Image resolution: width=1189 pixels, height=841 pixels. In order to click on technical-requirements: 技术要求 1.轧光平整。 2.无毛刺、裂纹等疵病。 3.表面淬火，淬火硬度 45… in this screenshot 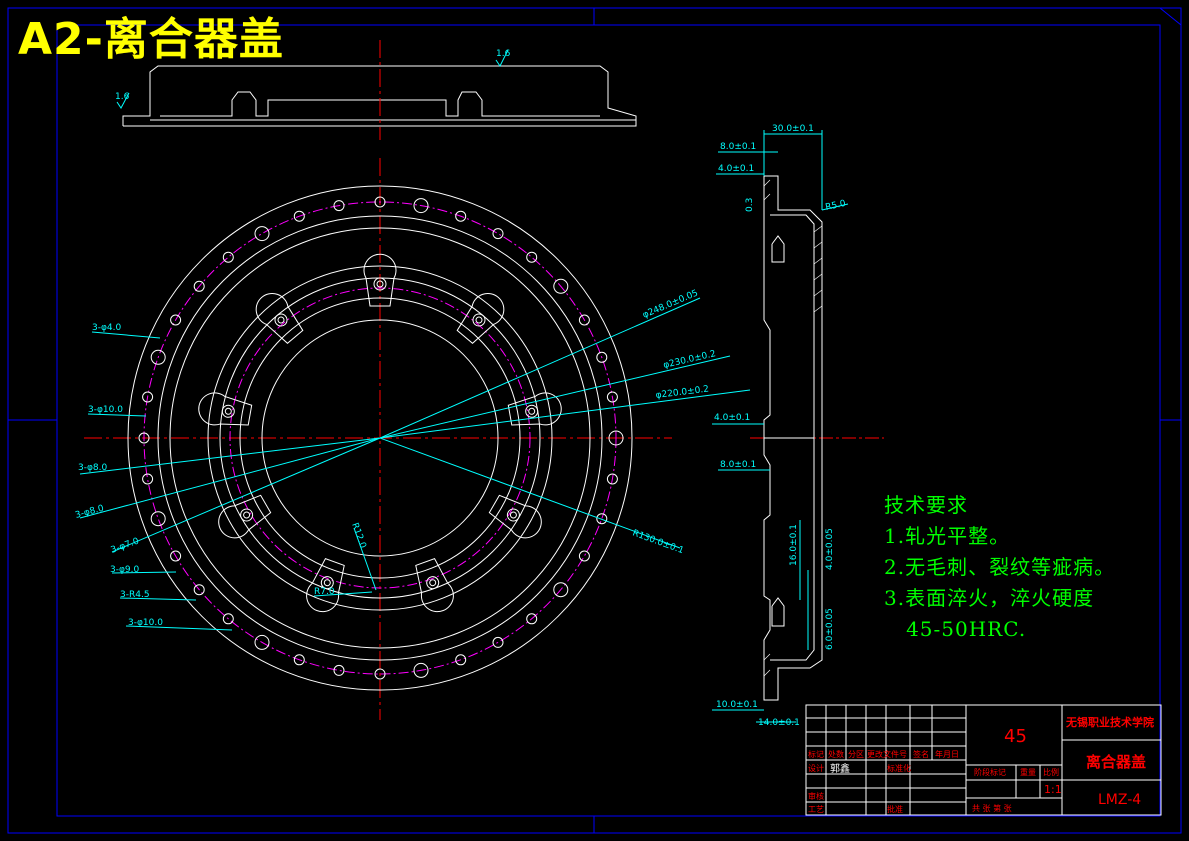, I will do `click(999, 567)`.